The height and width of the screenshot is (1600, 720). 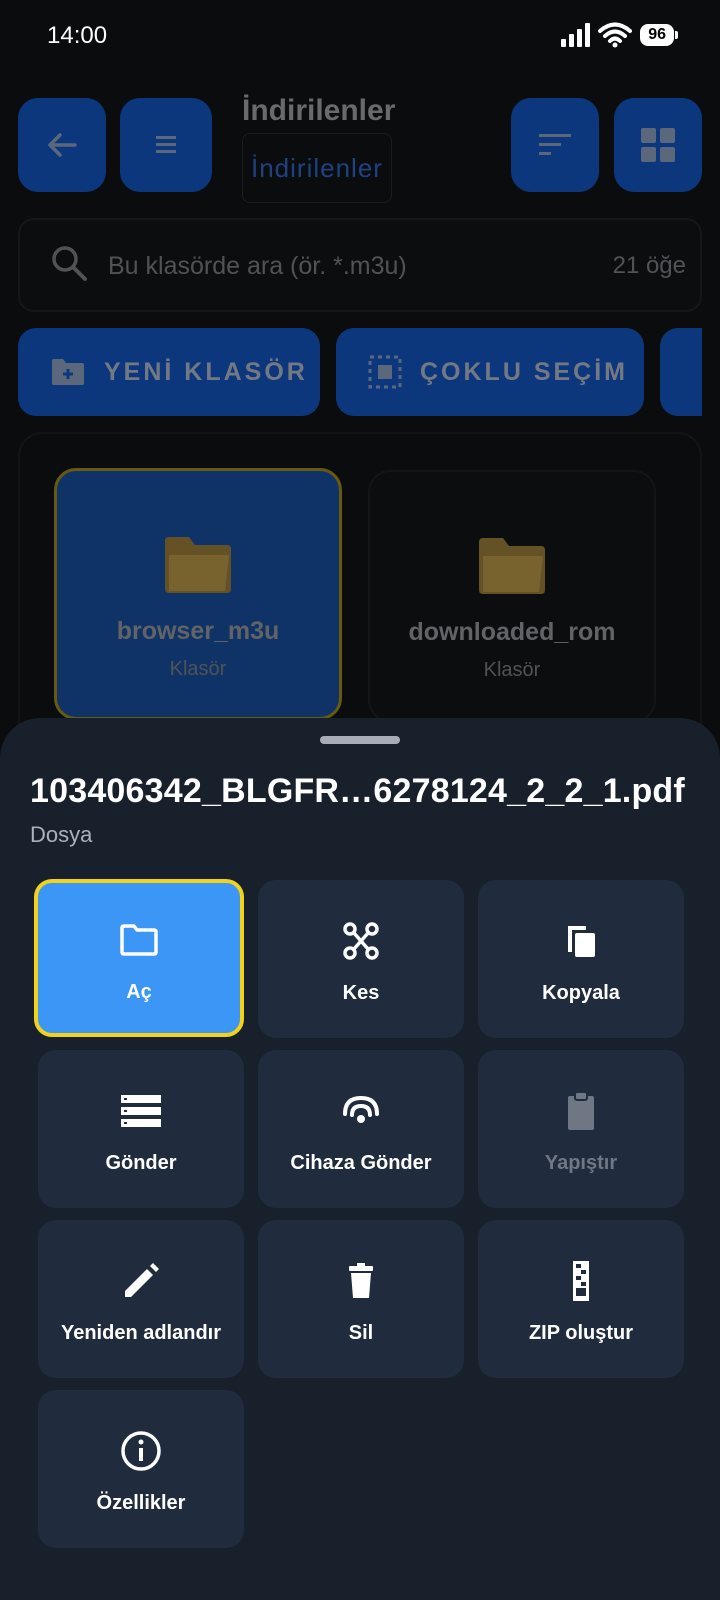 I want to click on folder-outline-icon, so click(x=139, y=940).